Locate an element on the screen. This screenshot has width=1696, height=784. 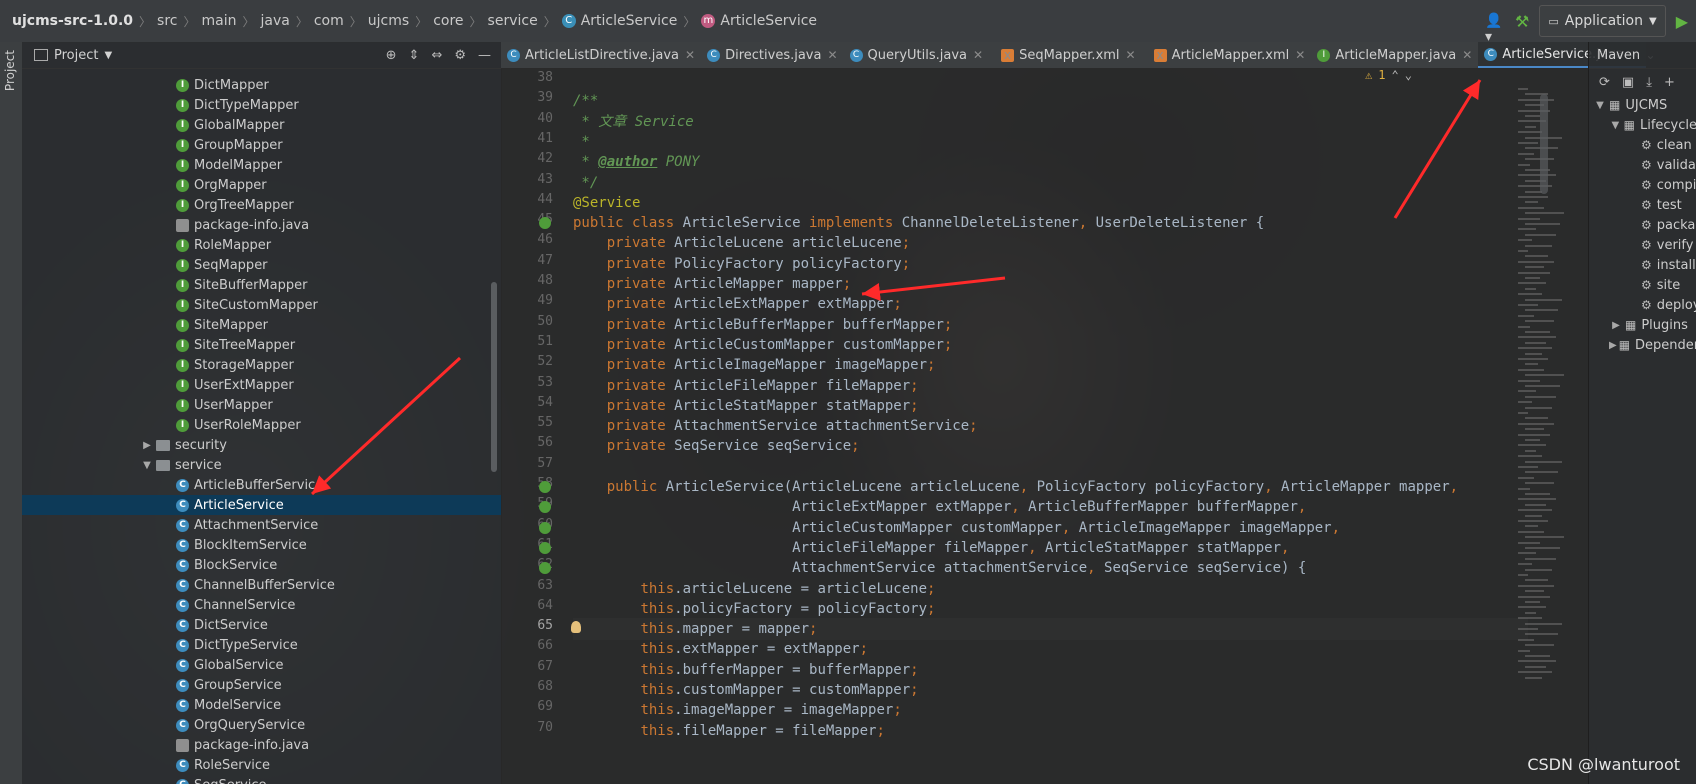
chevron-down-icon: ⌄ is located at coordinates (1408, 75).